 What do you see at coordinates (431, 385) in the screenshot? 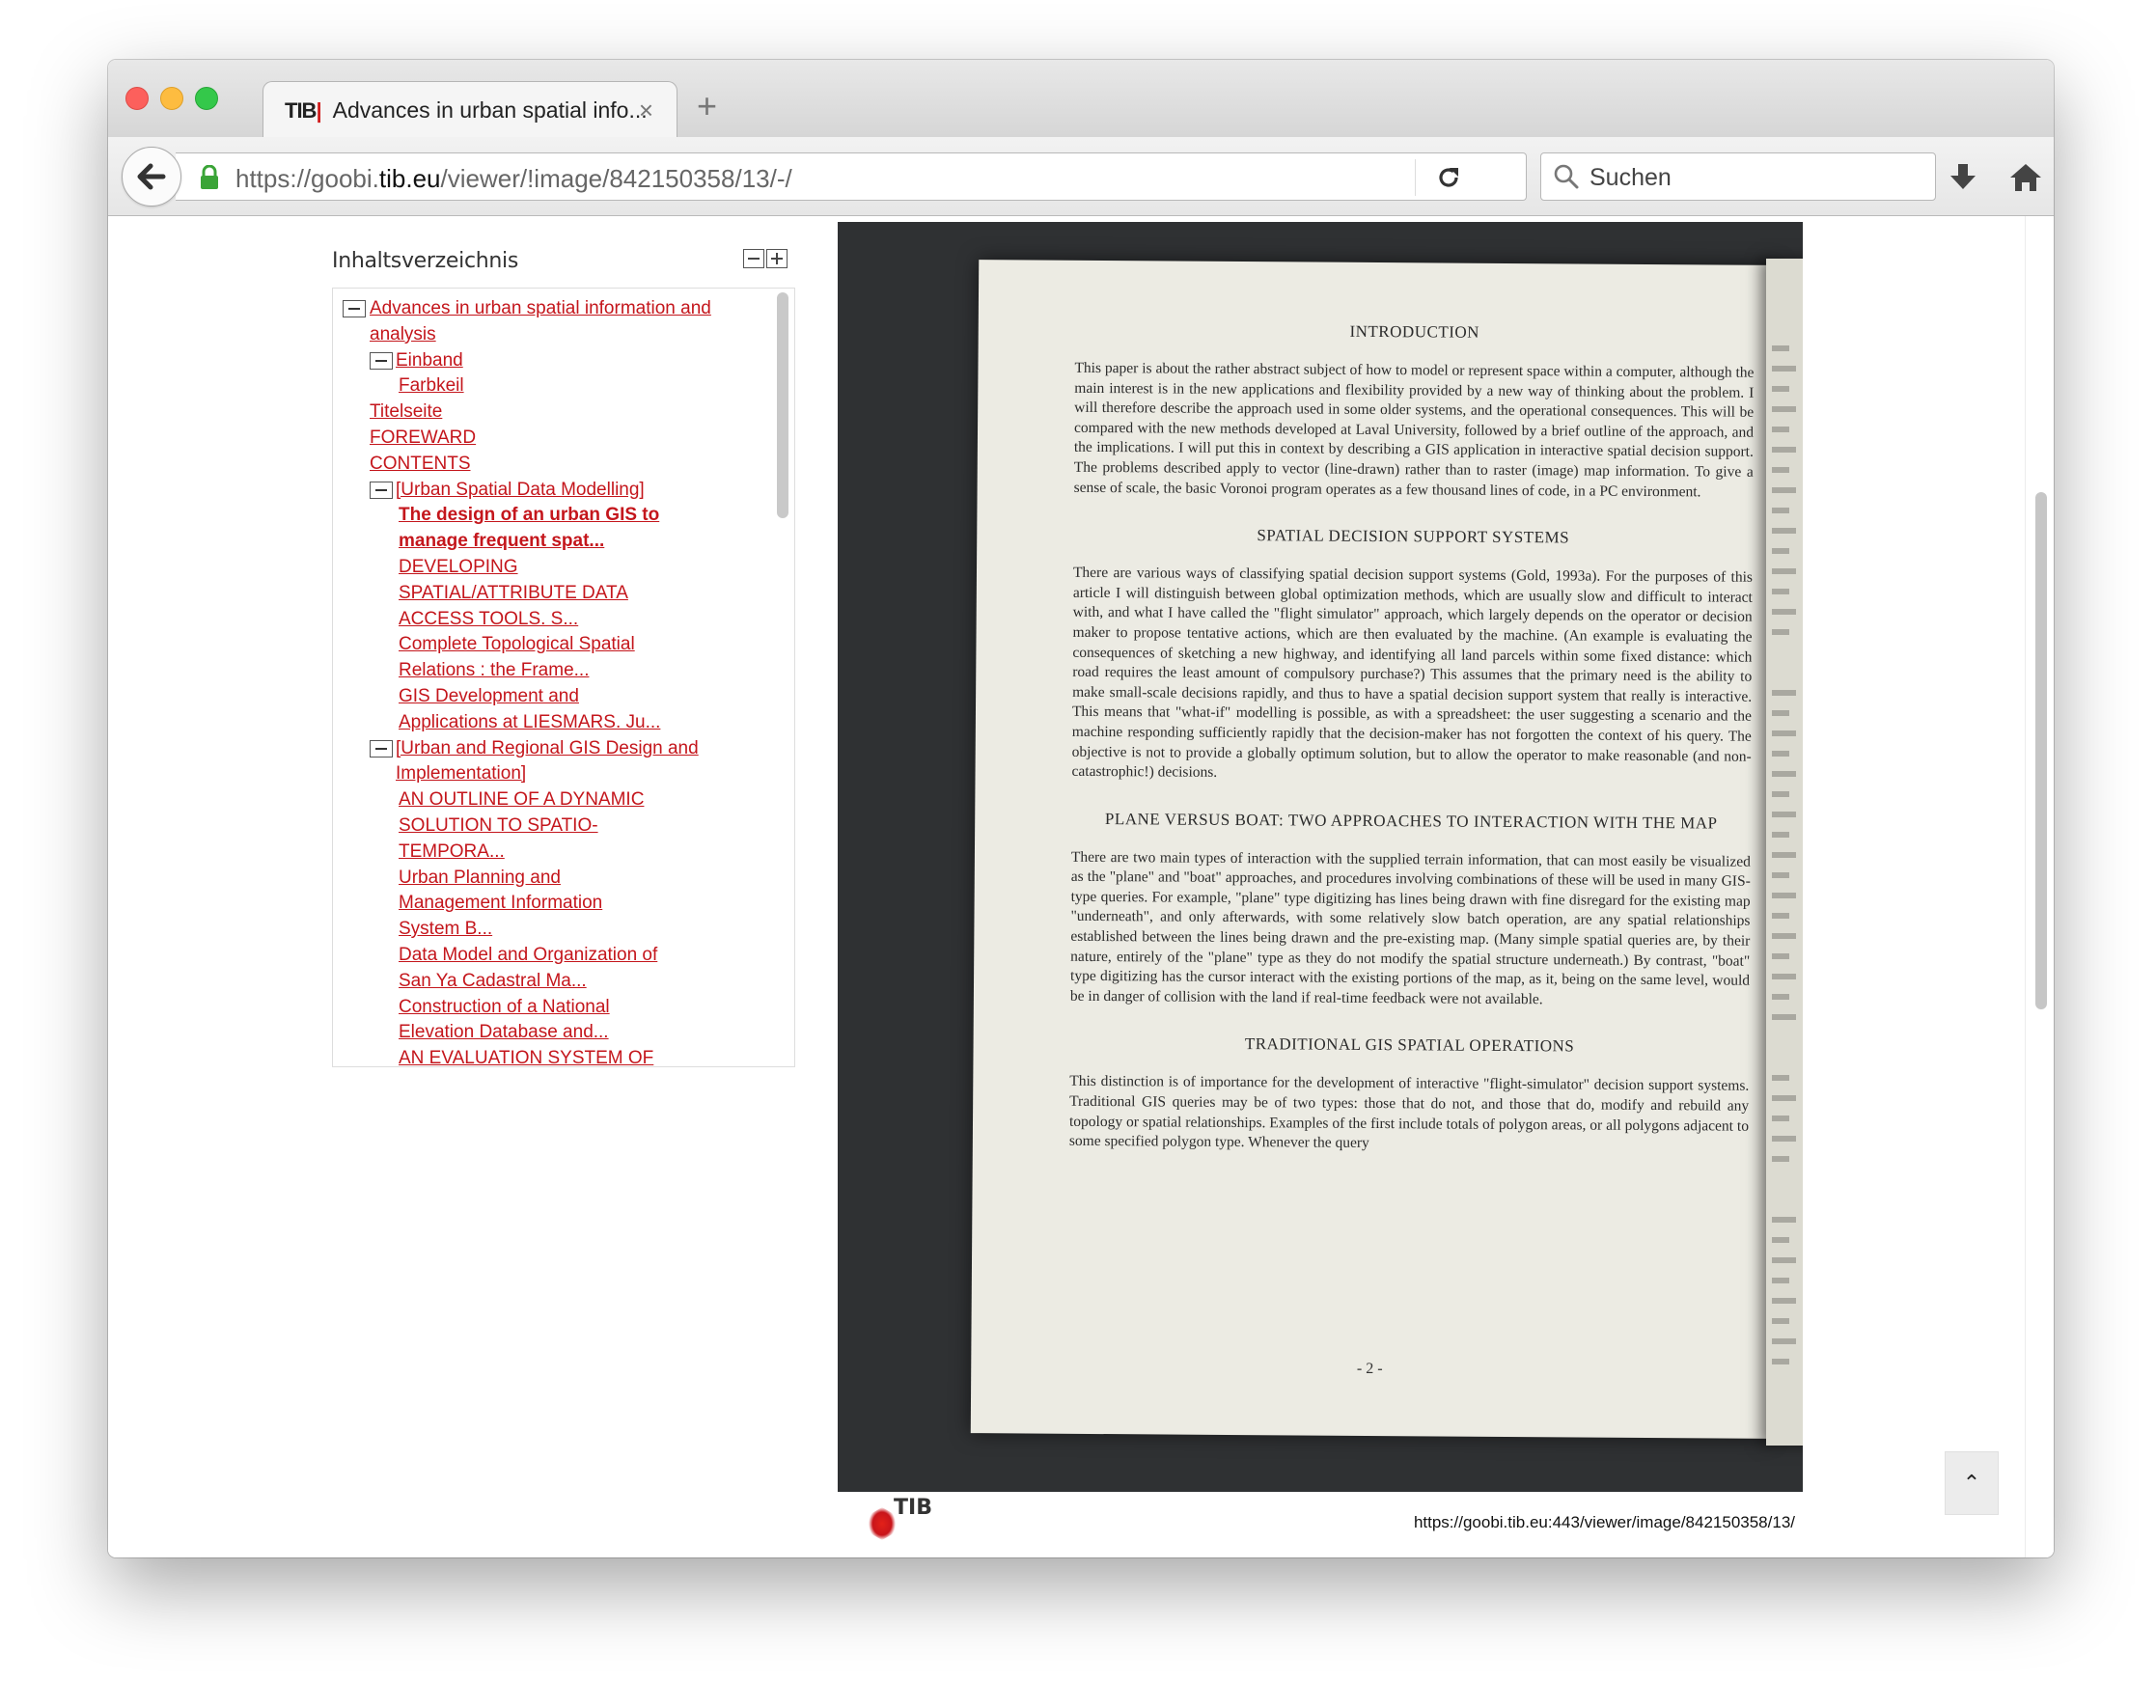
I see `toc-link: Farbkeil` at bounding box center [431, 385].